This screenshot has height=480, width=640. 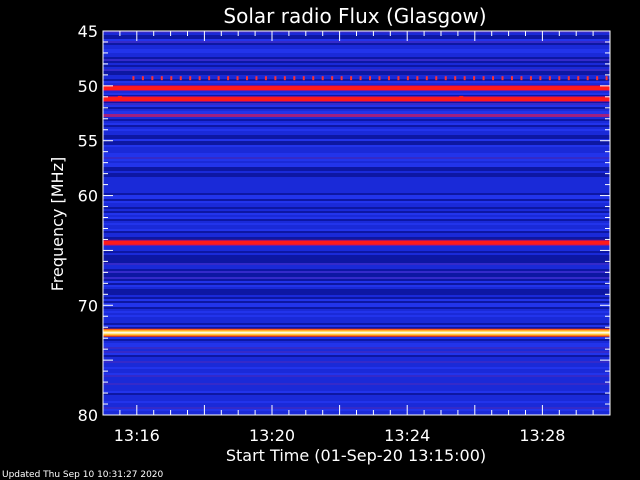 I want to click on x-tick-label: 13:28, so click(x=542, y=435).